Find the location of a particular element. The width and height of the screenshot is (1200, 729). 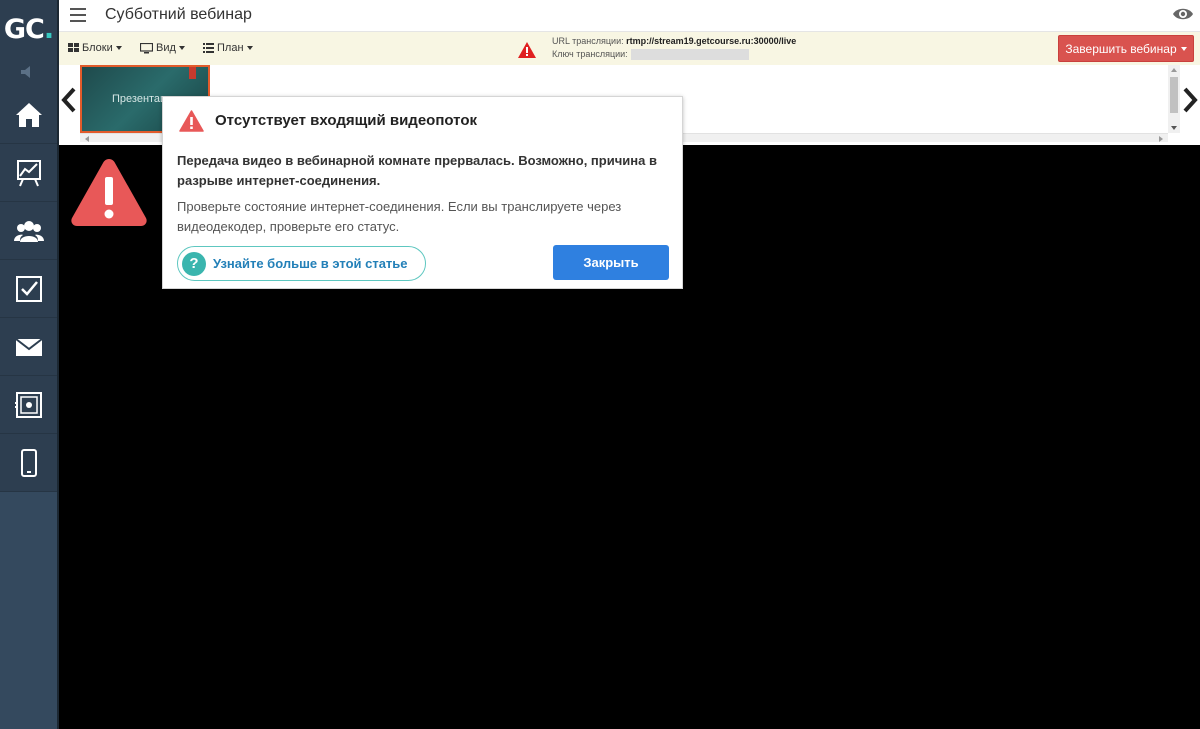

sidebar-item-stats is located at coordinates (28, 173).